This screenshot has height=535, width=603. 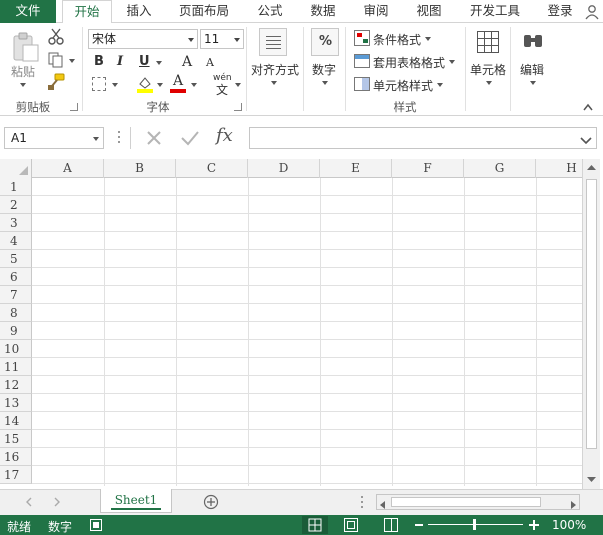 I want to click on font-dialog-launcher, so click(x=238, y=107).